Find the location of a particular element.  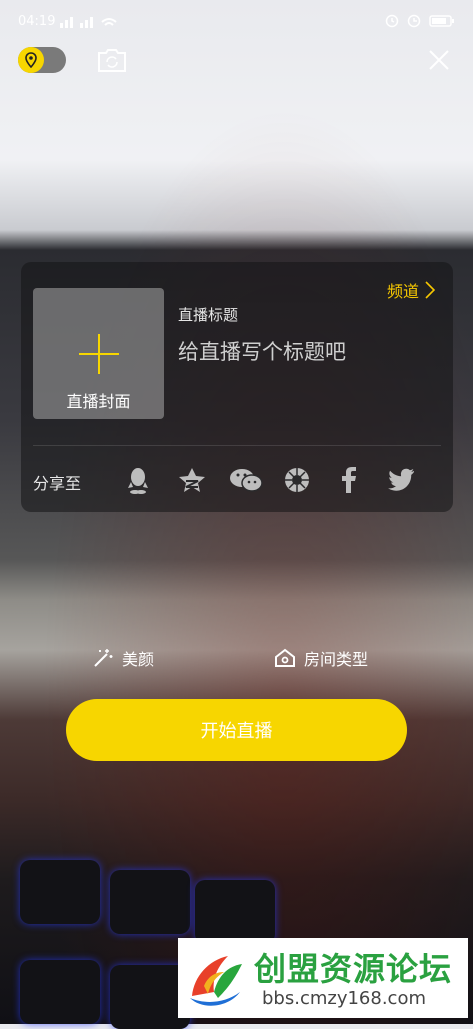

house-icon is located at coordinates (285, 657).